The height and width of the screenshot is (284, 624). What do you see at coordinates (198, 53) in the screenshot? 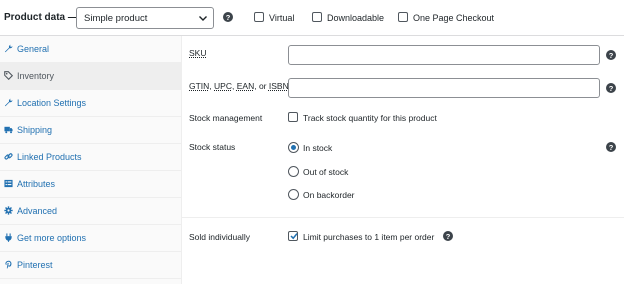
I see `sku-label: SKU` at bounding box center [198, 53].